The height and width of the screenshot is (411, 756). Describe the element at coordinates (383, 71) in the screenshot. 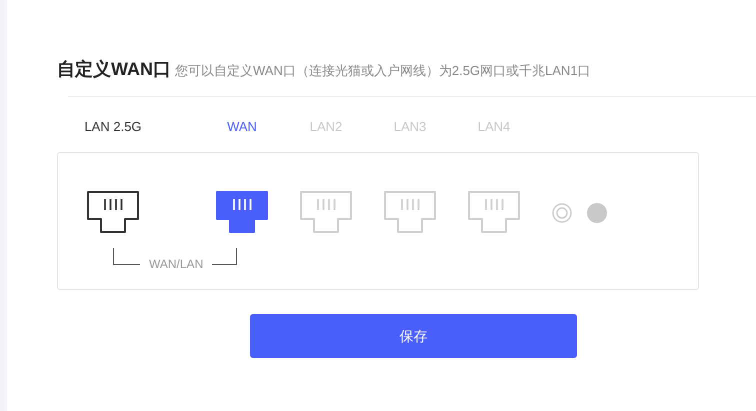

I see `section-description: 您可以自定义WAN口（连接光猫或入户网线）为2.5G网口或千兆LAN1口` at that location.